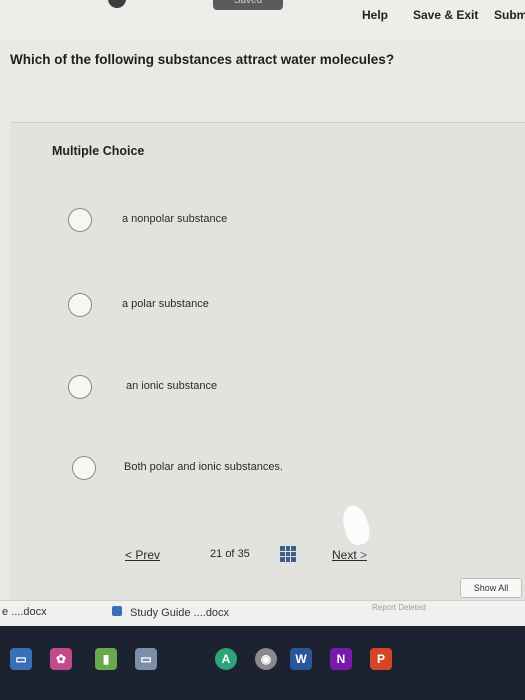 The height and width of the screenshot is (700, 525). I want to click on chevron-right-icon: >, so click(362, 555).